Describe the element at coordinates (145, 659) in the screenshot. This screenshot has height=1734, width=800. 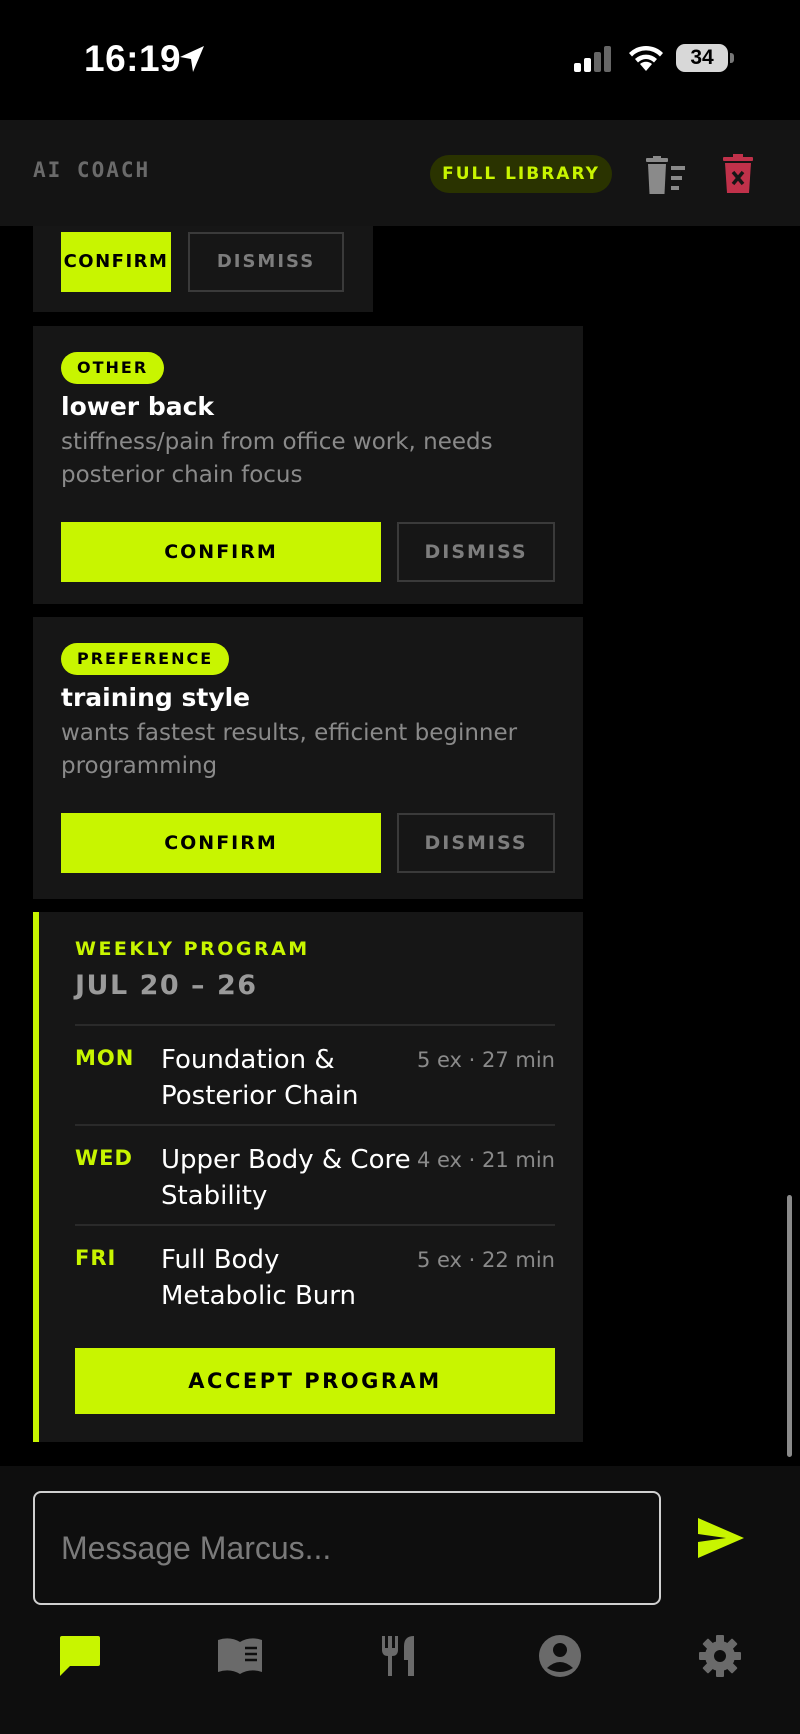
I see `category-badge: PREFERENCE` at that location.